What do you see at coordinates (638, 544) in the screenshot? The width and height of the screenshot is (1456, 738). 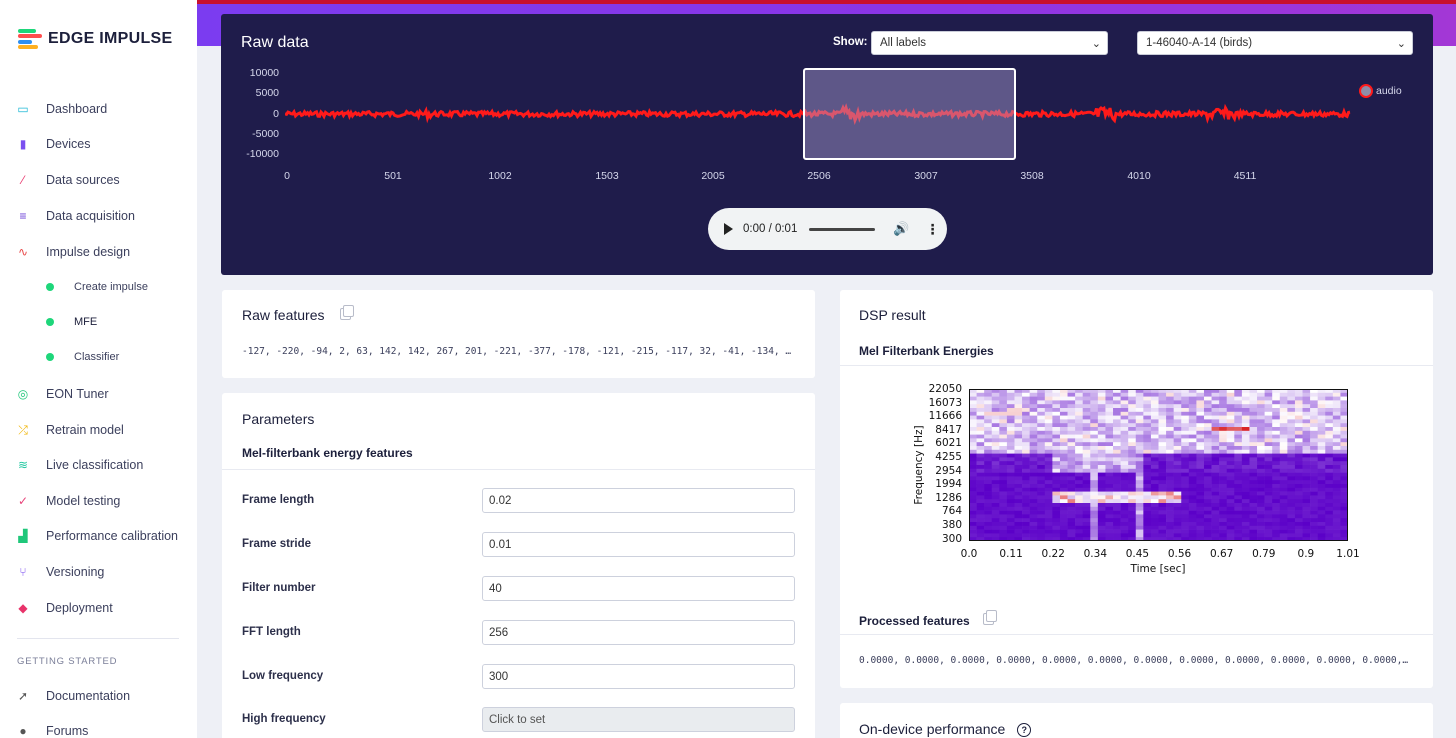 I see `frame-stride-input: 0.01` at bounding box center [638, 544].